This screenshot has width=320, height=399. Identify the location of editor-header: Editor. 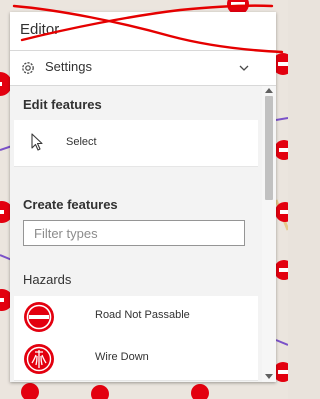
(143, 31).